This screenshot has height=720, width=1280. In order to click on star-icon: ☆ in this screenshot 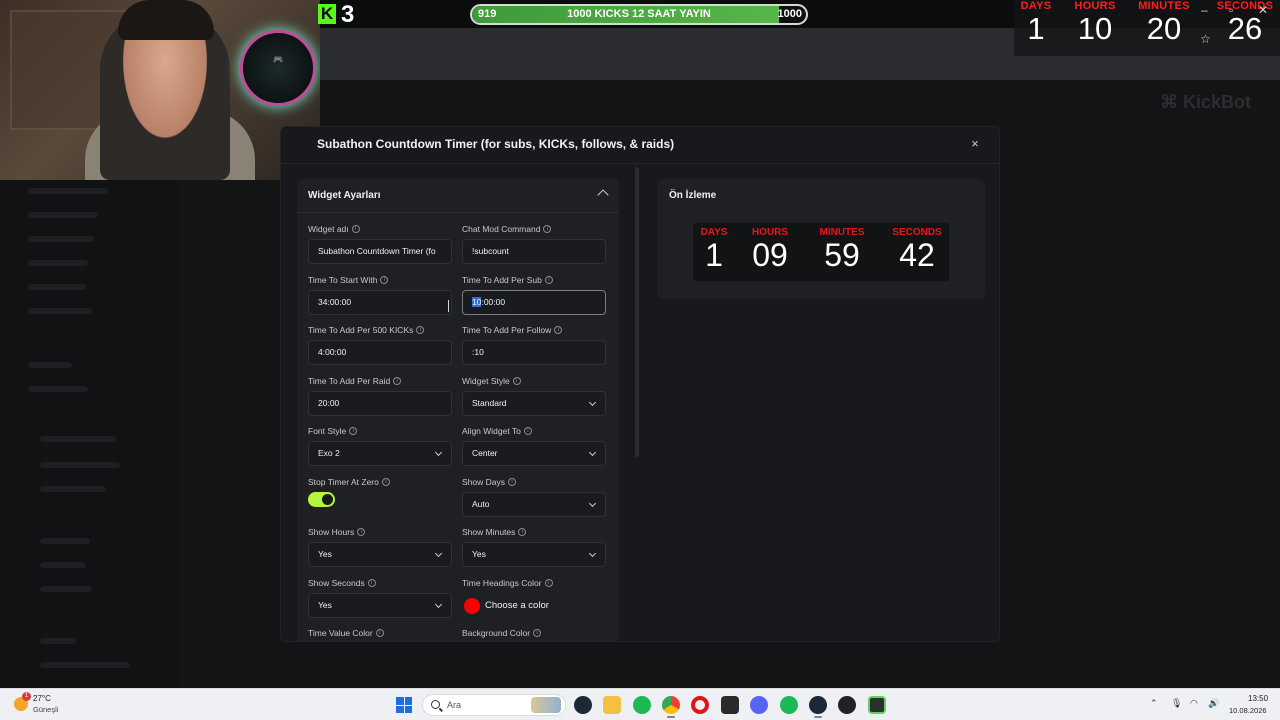, I will do `click(1205, 39)`.